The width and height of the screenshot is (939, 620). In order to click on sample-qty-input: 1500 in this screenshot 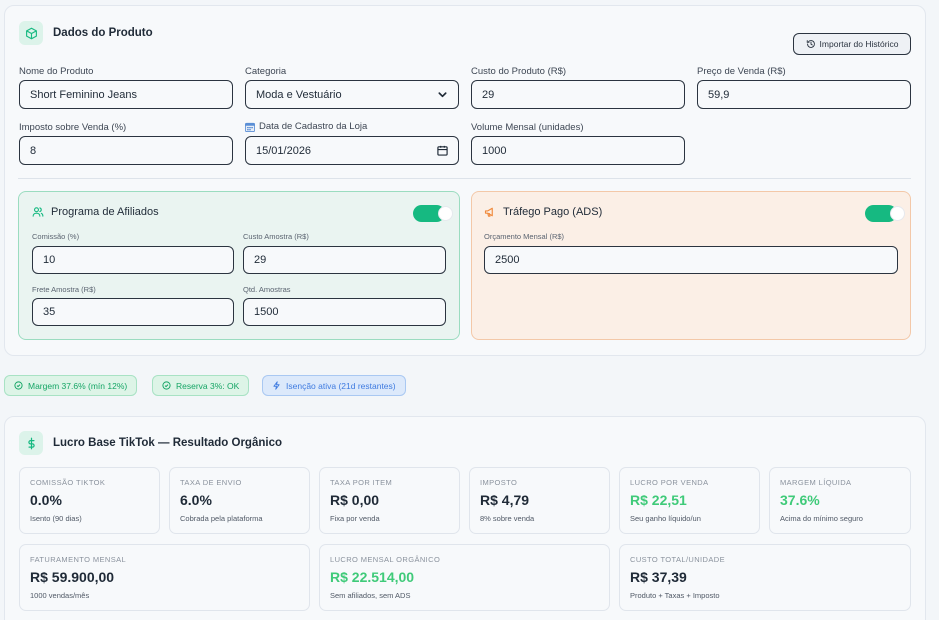, I will do `click(344, 312)`.